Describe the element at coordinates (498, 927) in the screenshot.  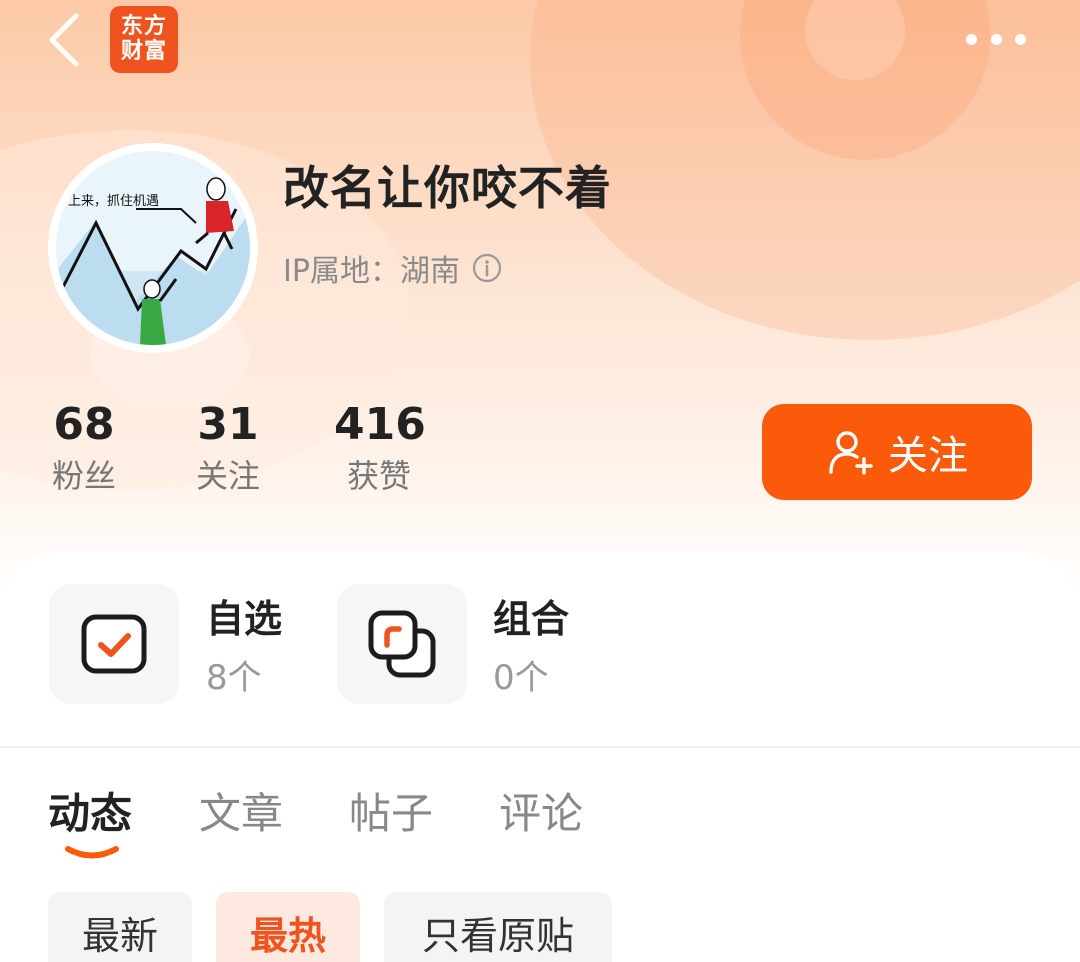
I see `filter-original-only: 只看原贴` at that location.